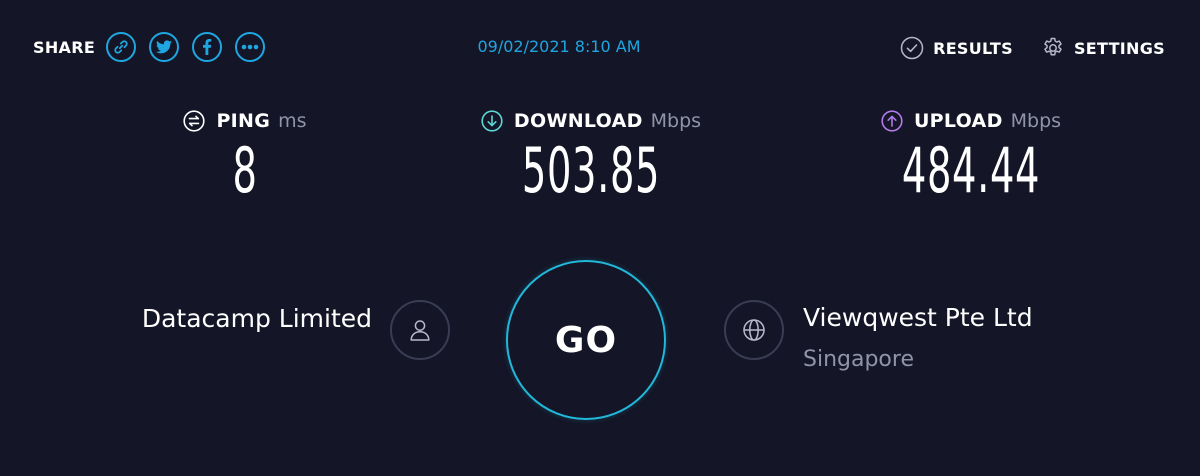 The width and height of the screenshot is (1200, 476). What do you see at coordinates (578, 121) in the screenshot?
I see `download-label: DOWNLOAD` at bounding box center [578, 121].